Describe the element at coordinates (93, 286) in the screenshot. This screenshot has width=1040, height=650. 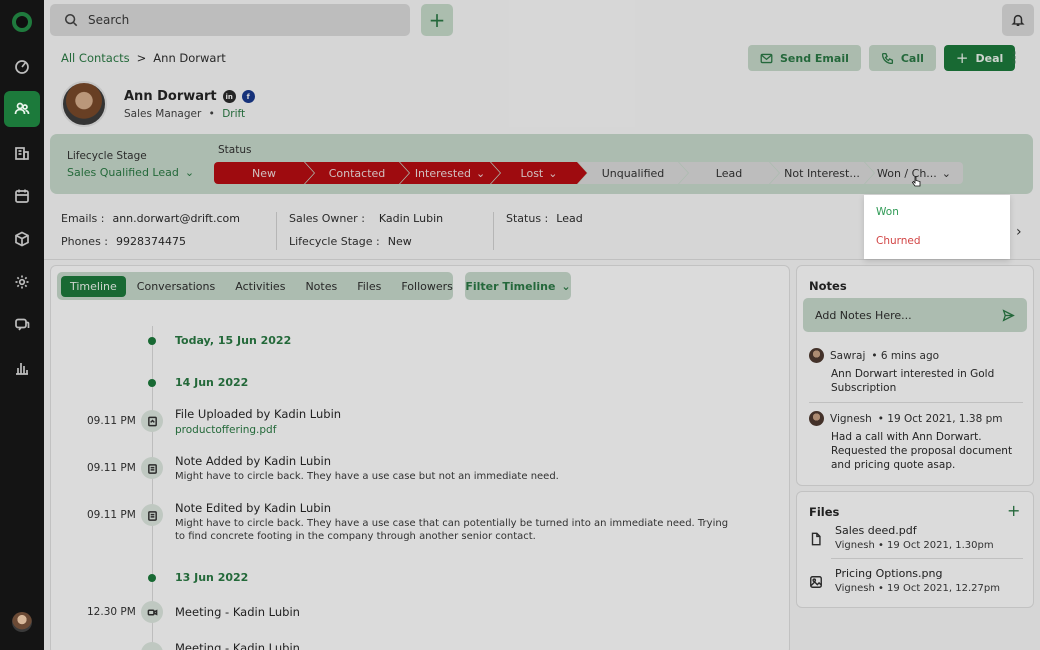
I see `tab-timeline: Timeline` at that location.